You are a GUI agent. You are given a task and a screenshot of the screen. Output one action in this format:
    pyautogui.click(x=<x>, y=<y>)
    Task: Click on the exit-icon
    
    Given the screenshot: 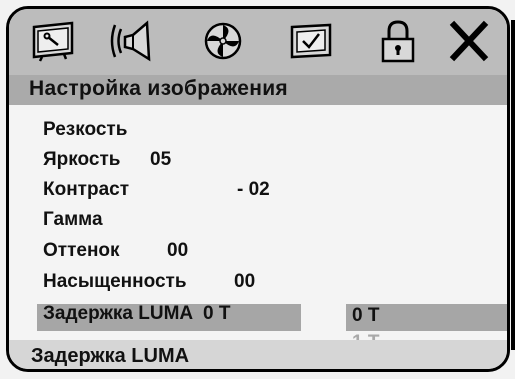 What is the action you would take?
    pyautogui.click(x=469, y=41)
    